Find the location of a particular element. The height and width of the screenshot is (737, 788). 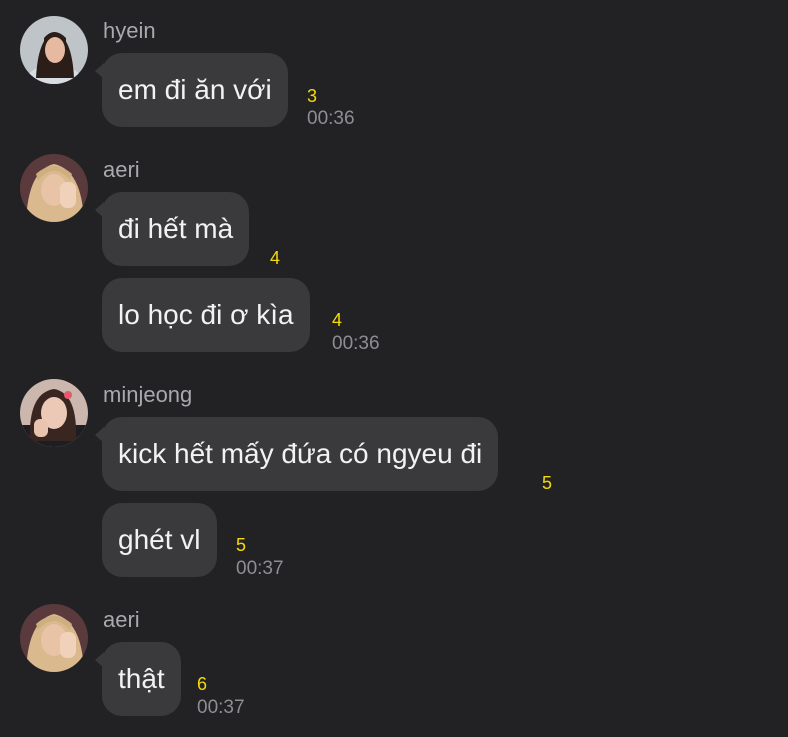

message-bubble: thật is located at coordinates (138, 679).